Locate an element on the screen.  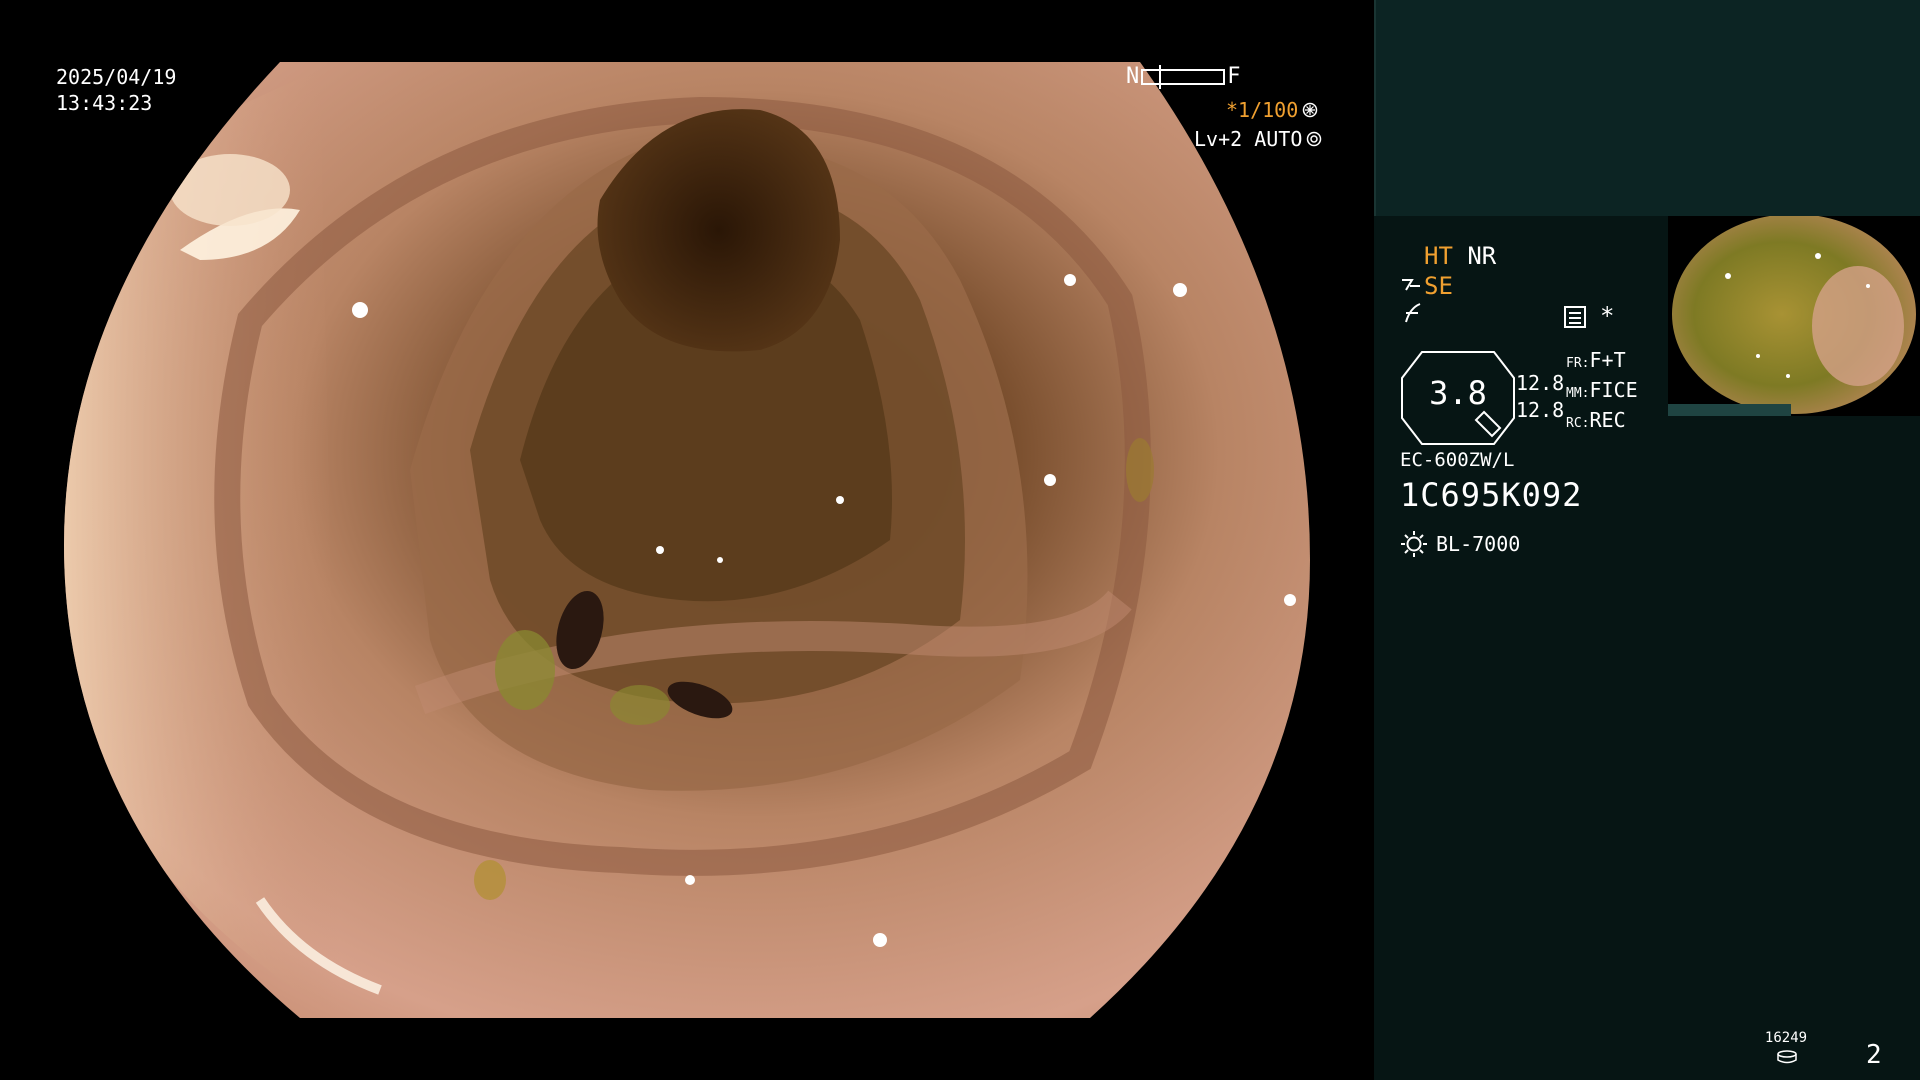
mode-row: MM:FICE is located at coordinates (1602, 392).